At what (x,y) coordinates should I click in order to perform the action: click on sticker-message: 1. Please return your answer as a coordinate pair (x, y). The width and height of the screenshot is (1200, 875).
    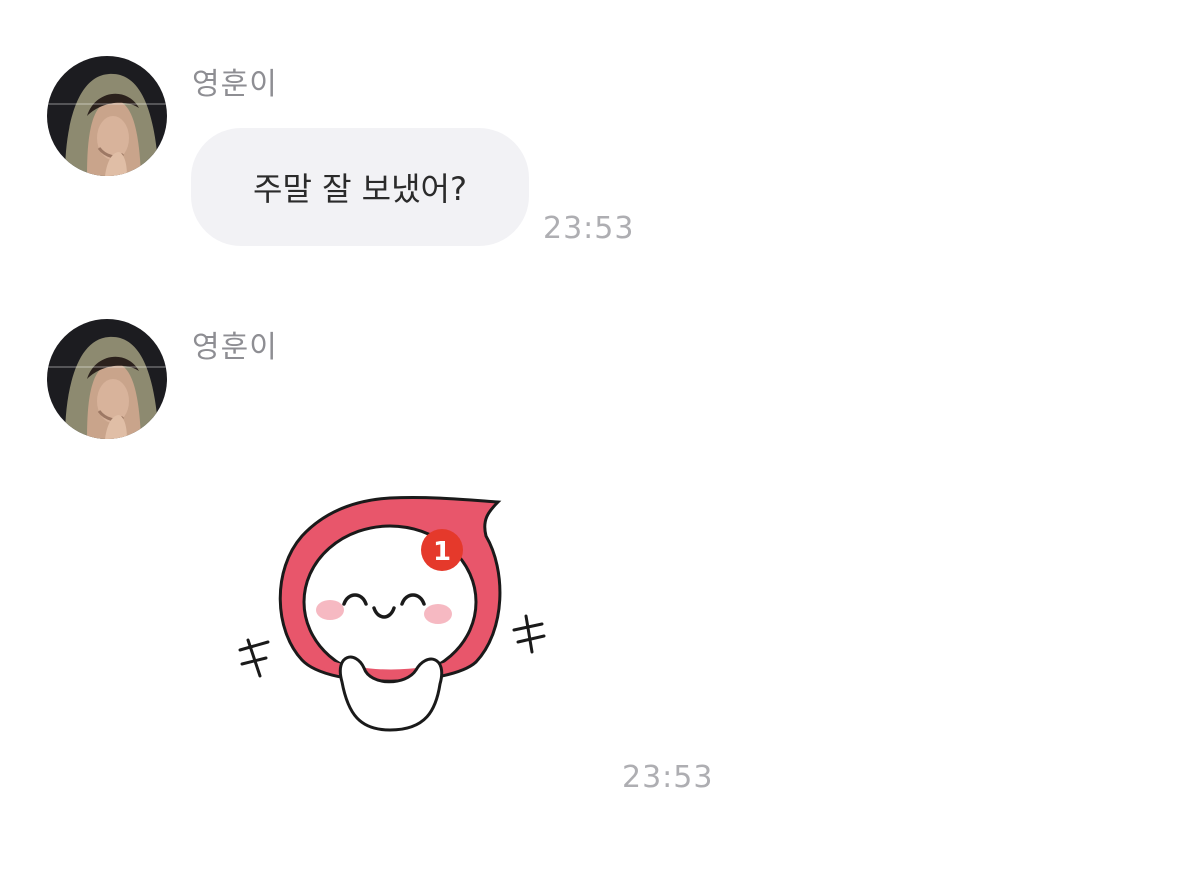
    Looking at the image, I should click on (395, 615).